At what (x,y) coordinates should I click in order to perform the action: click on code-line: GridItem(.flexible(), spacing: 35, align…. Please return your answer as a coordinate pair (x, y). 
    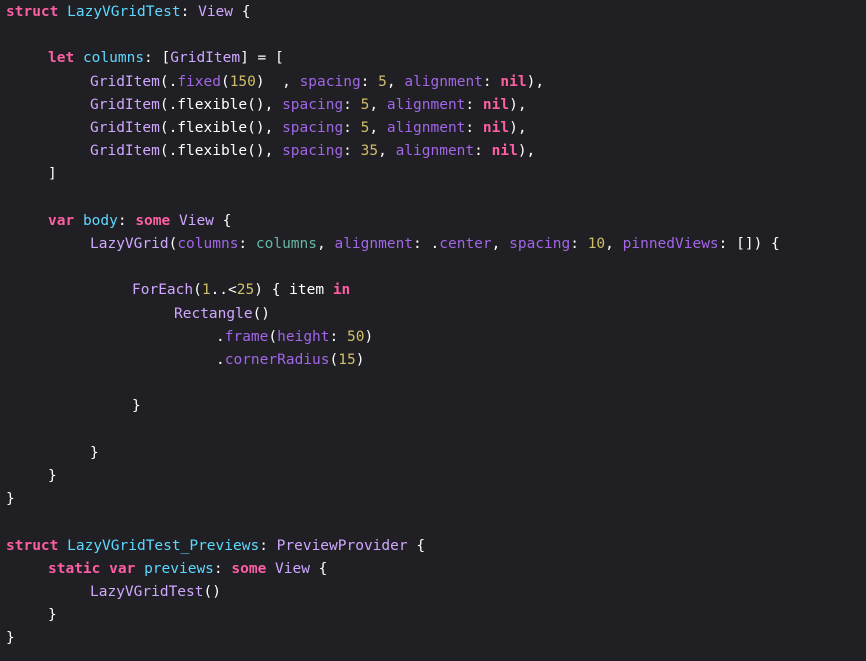
    Looking at the image, I should click on (312, 151).